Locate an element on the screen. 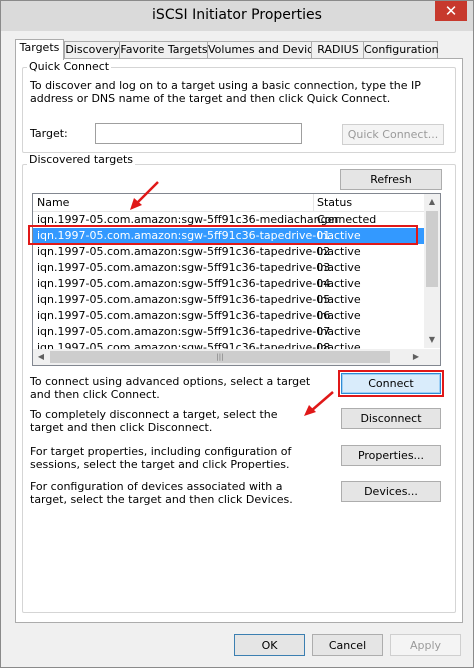 Image resolution: width=474 pixels, height=668 pixels. target-label: Target: is located at coordinates (49, 133).